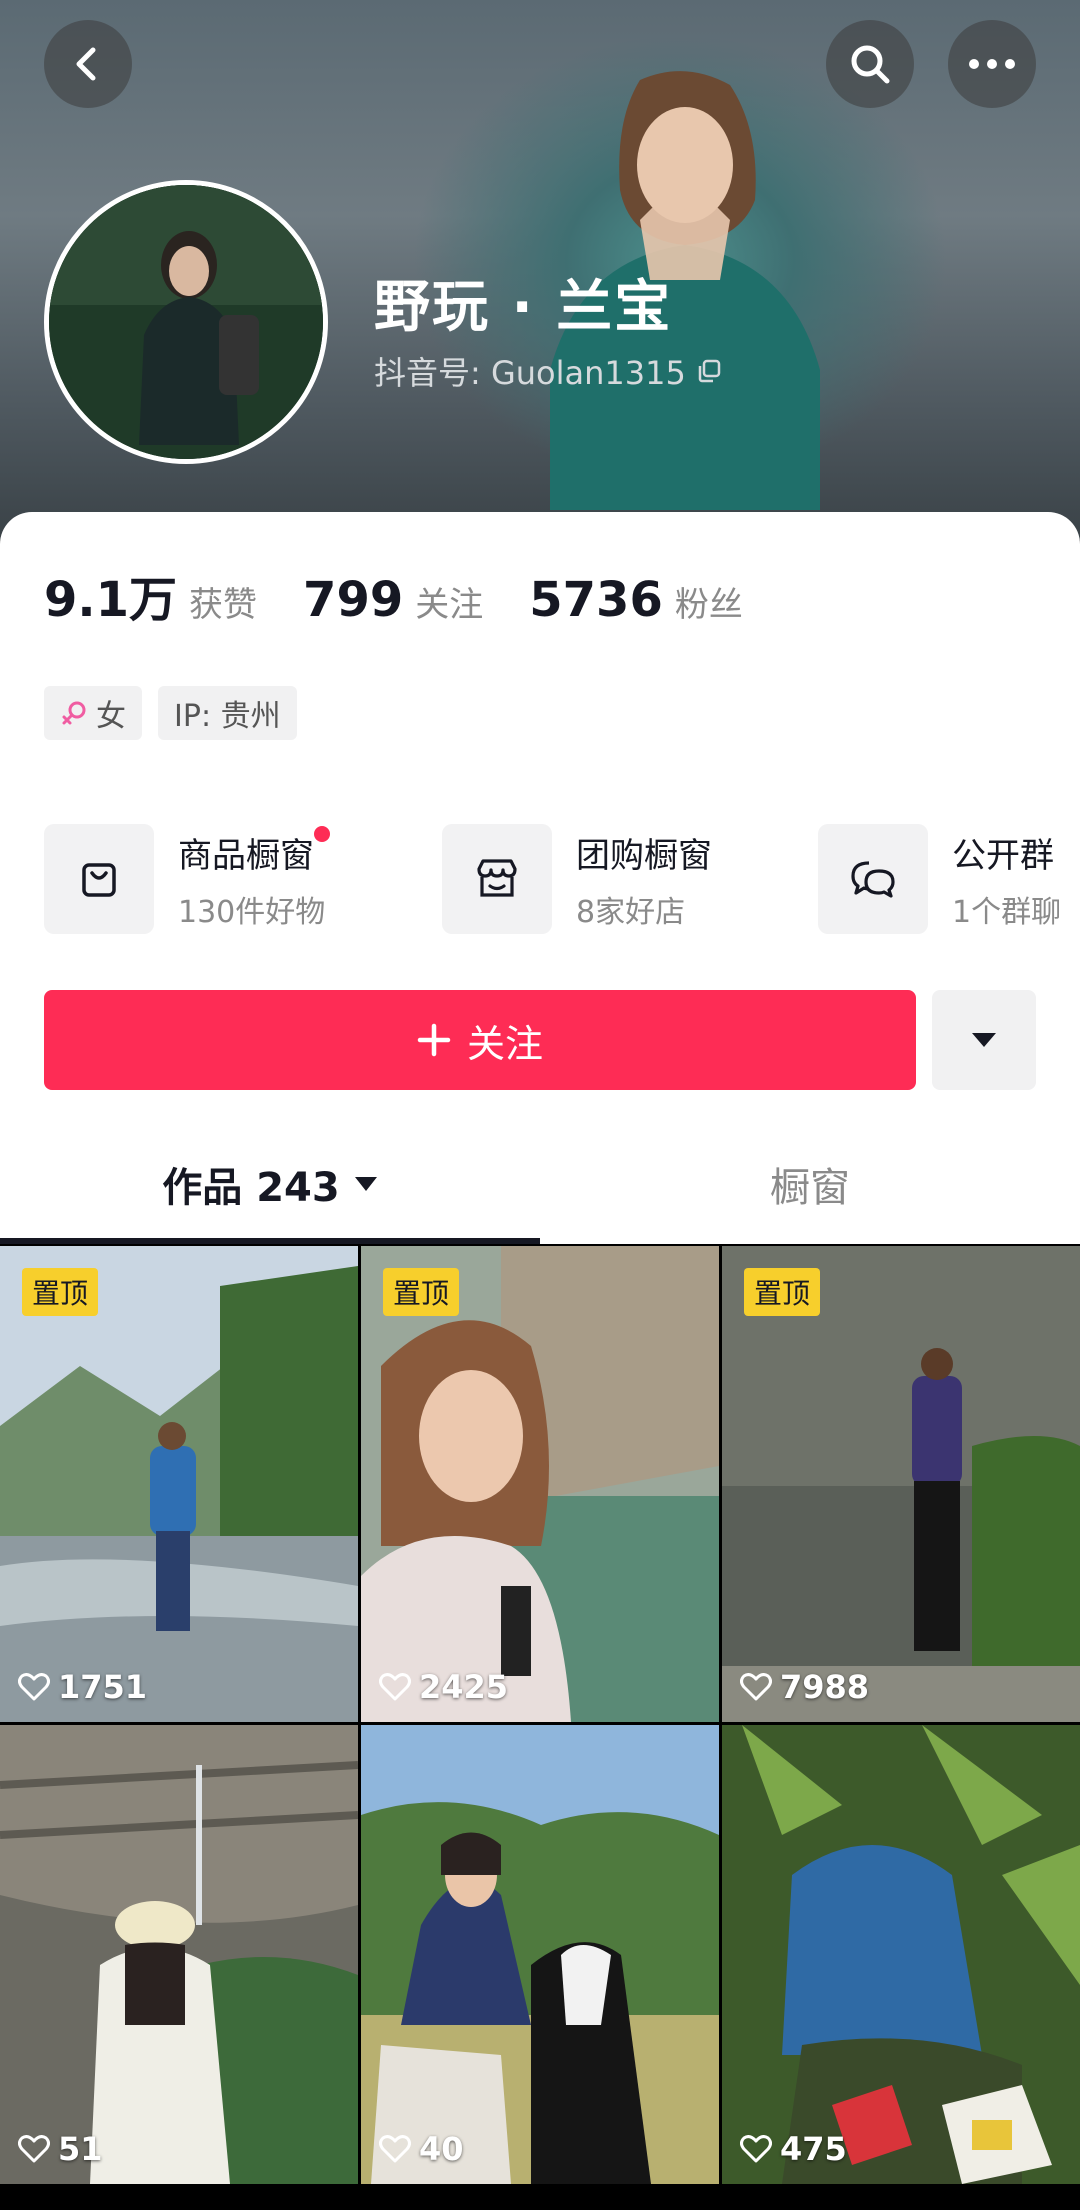  What do you see at coordinates (434, 1040) in the screenshot?
I see `plus-icon` at bounding box center [434, 1040].